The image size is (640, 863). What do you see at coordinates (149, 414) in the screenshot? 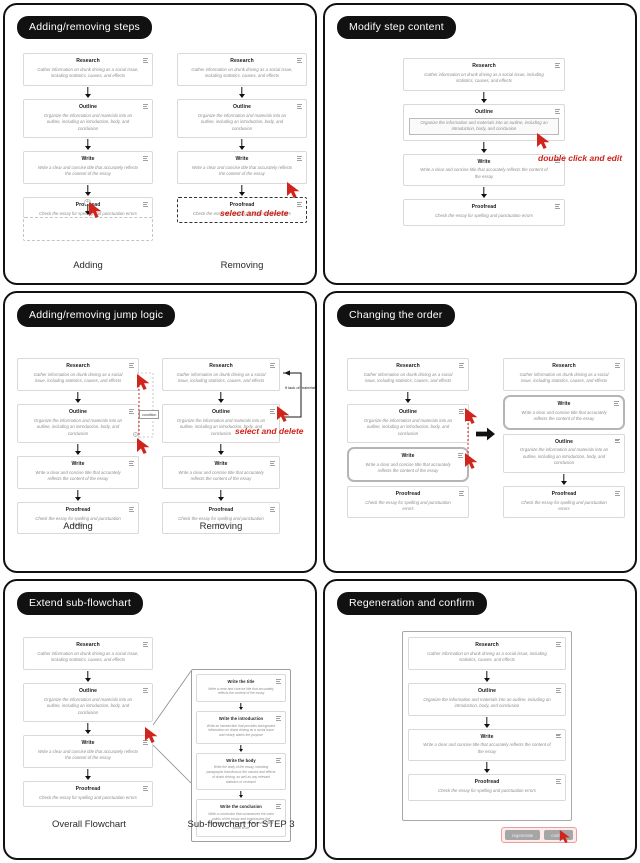
I see `jump-condition-label: condition` at bounding box center [149, 414].